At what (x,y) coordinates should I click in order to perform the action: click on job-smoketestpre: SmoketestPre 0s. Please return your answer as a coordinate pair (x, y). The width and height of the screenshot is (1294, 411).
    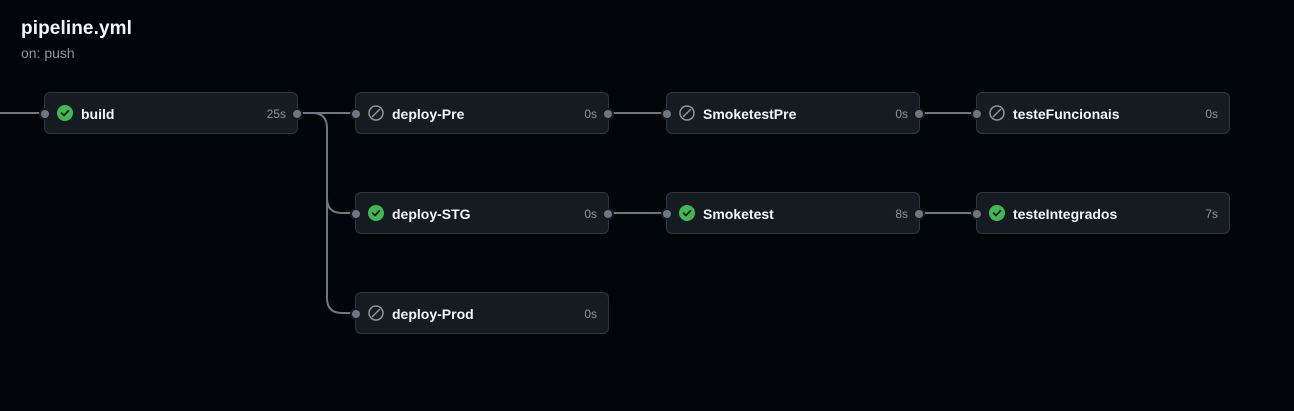
    Looking at the image, I should click on (793, 113).